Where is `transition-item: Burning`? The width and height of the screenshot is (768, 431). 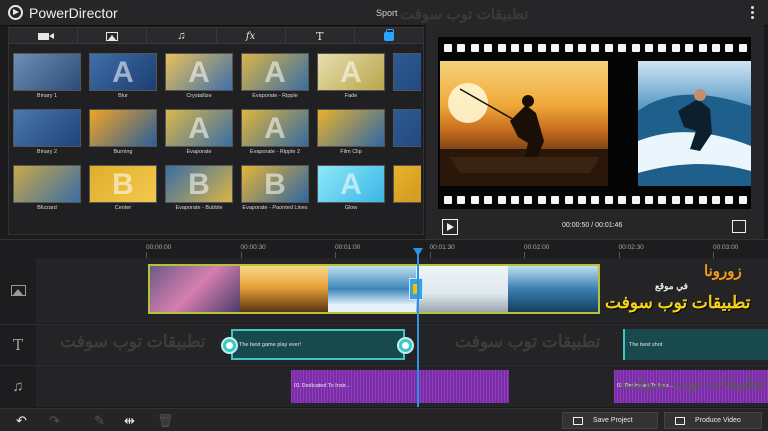 transition-item: Burning is located at coordinates (123, 136).